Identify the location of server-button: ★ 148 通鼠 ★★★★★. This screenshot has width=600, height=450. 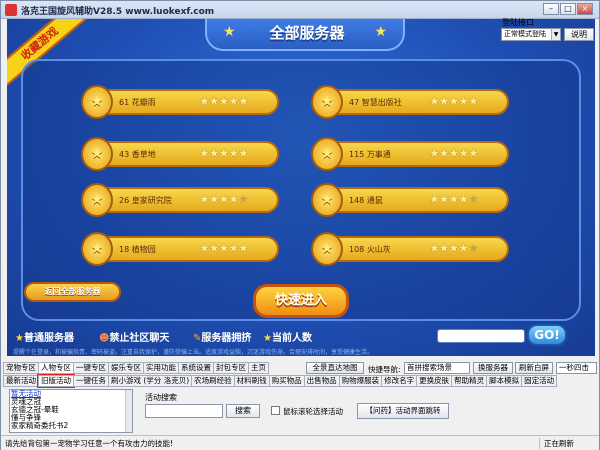
(410, 200).